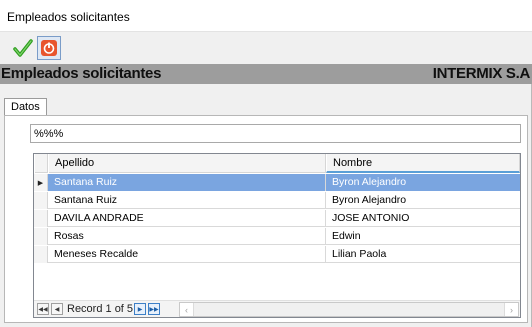 The height and width of the screenshot is (327, 532). What do you see at coordinates (266, 48) in the screenshot?
I see `toolbar` at bounding box center [266, 48].